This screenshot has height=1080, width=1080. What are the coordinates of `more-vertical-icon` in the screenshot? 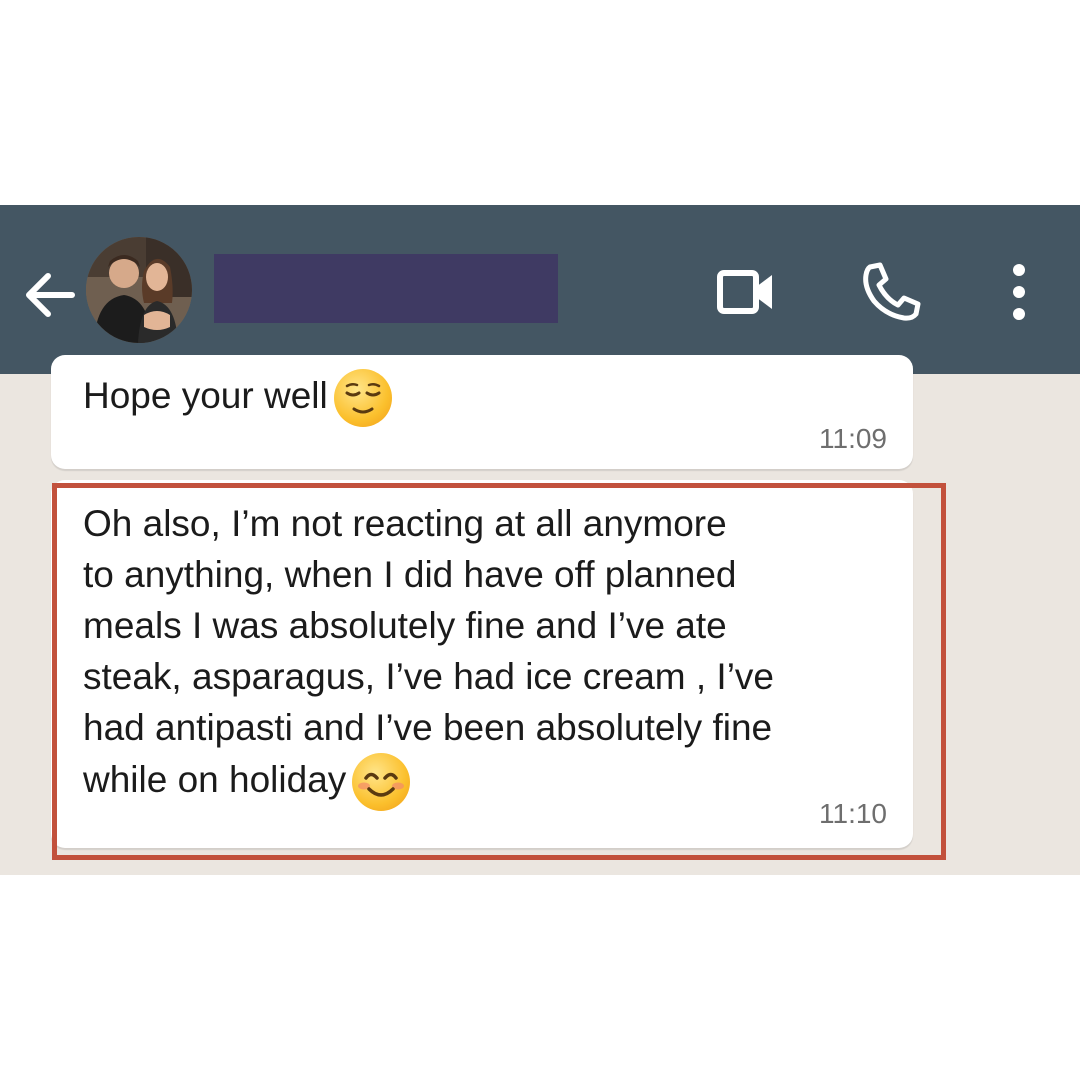 It's located at (1019, 292).